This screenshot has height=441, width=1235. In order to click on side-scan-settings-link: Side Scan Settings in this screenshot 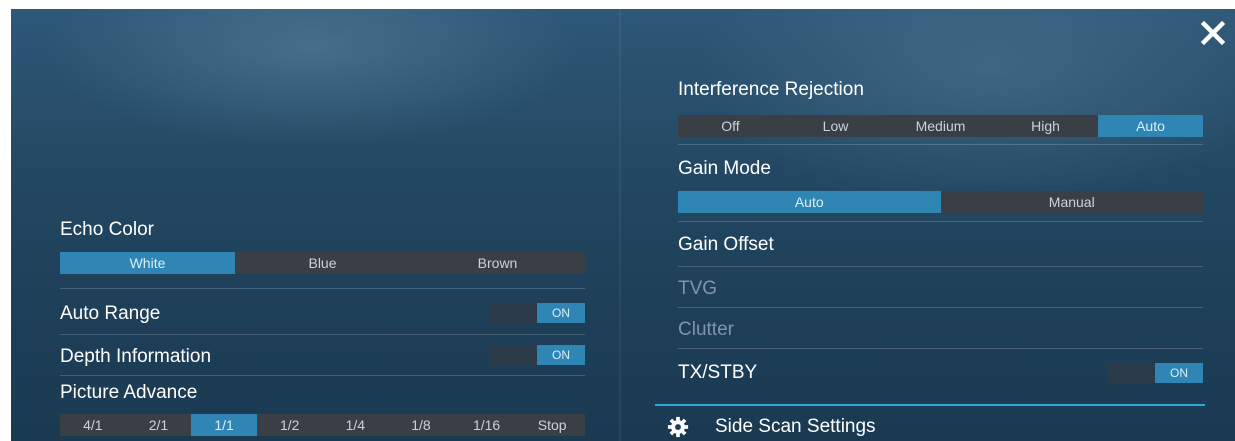, I will do `click(771, 427)`.